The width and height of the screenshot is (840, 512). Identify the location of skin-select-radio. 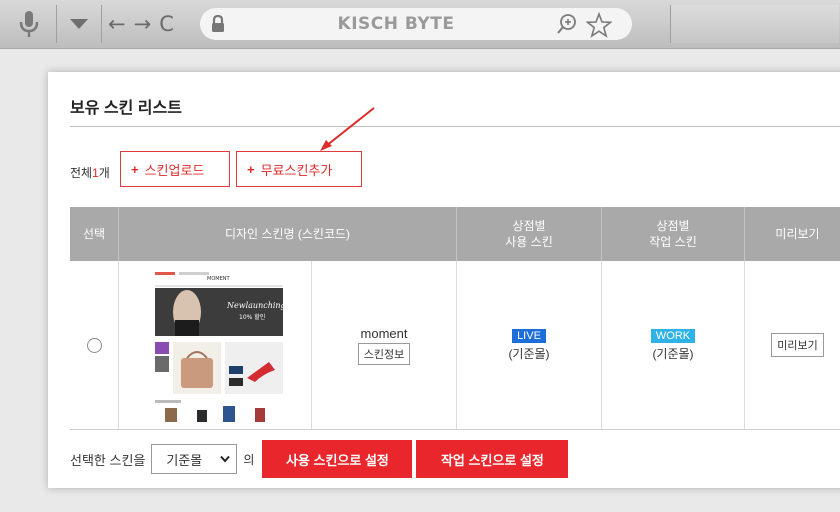
(94, 345).